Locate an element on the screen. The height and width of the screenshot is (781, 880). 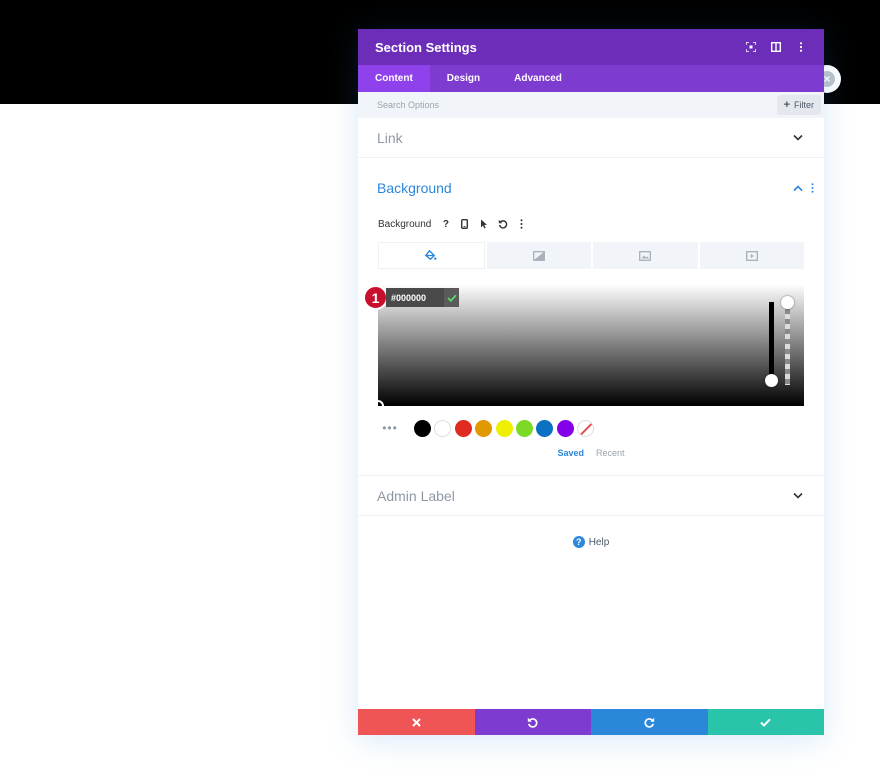
responsive-phone-icon is located at coordinates (464, 224).